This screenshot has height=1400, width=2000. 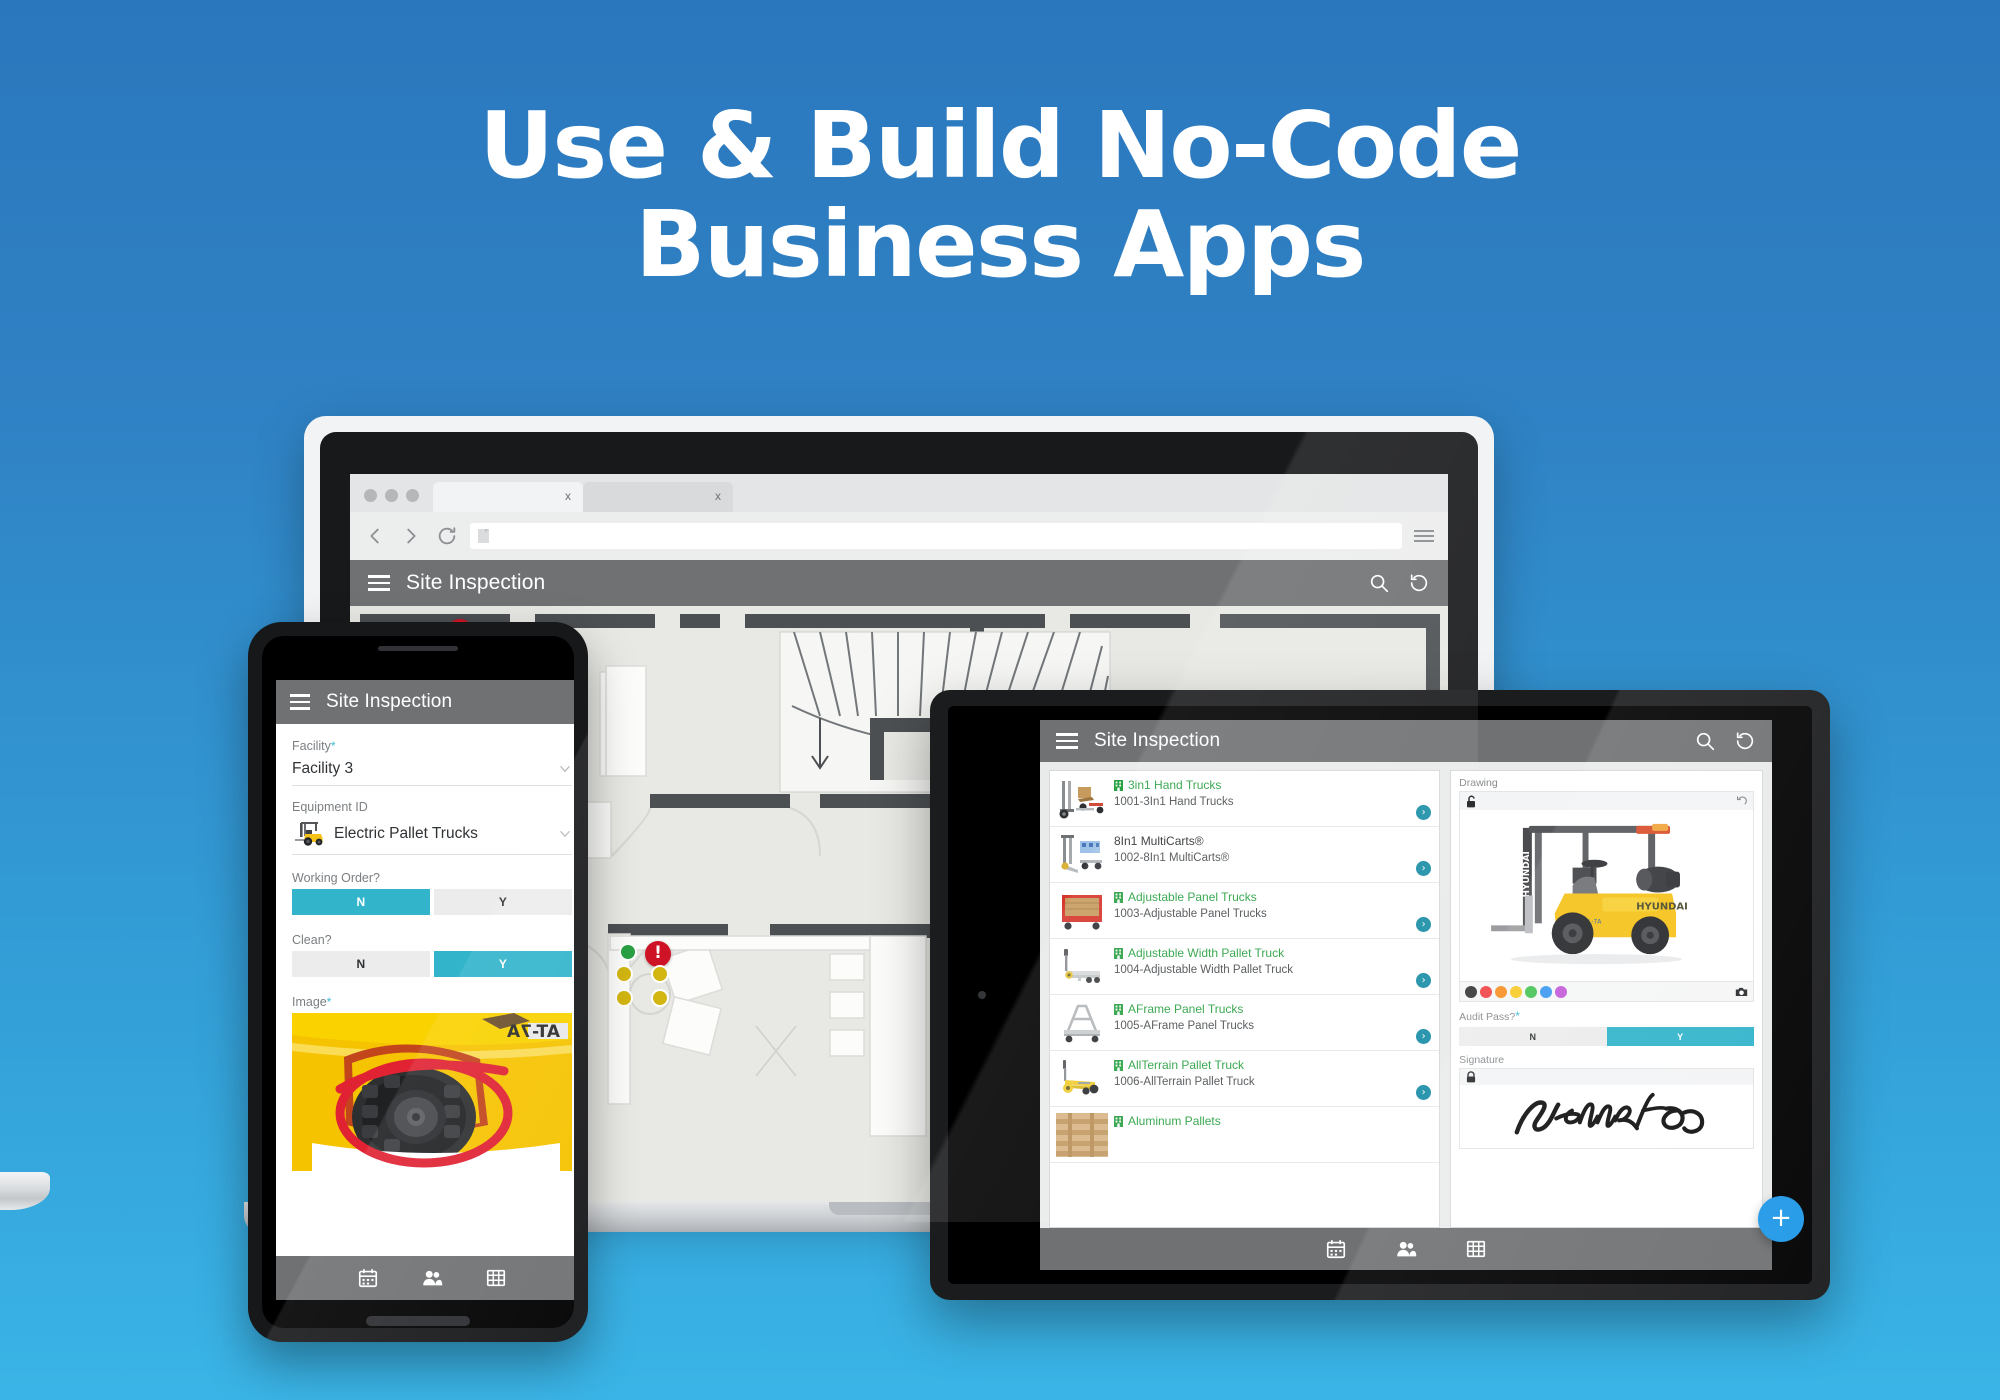 What do you see at coordinates (1606, 992) in the screenshot?
I see `color-palette` at bounding box center [1606, 992].